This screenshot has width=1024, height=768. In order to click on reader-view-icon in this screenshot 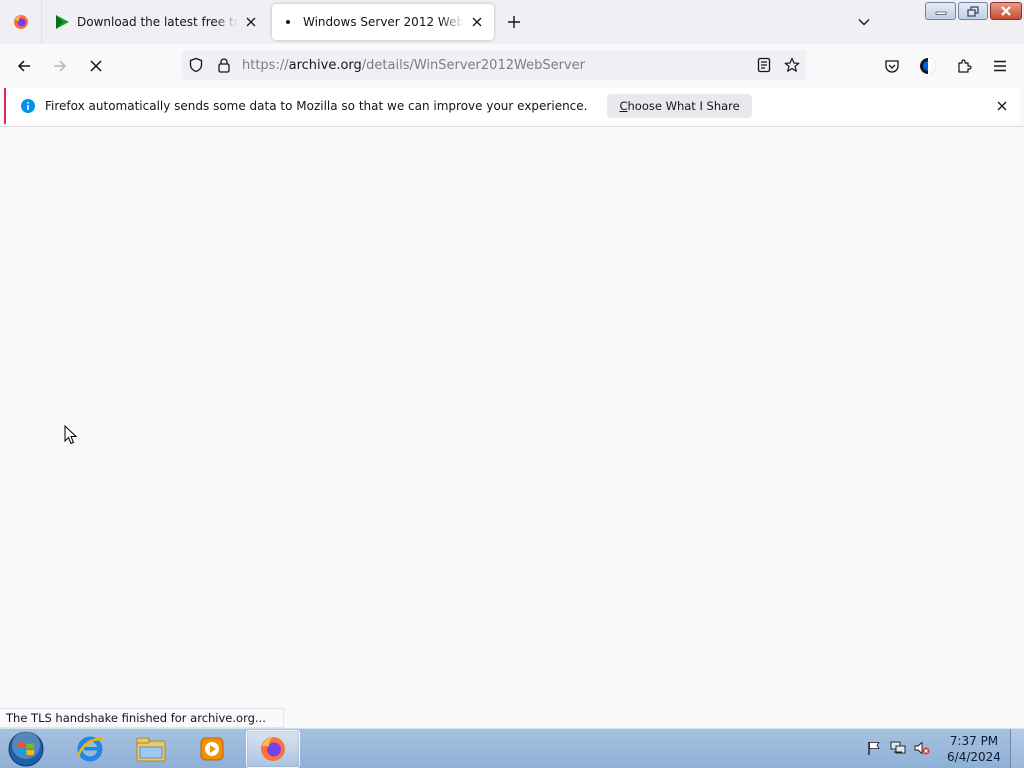, I will do `click(764, 65)`.